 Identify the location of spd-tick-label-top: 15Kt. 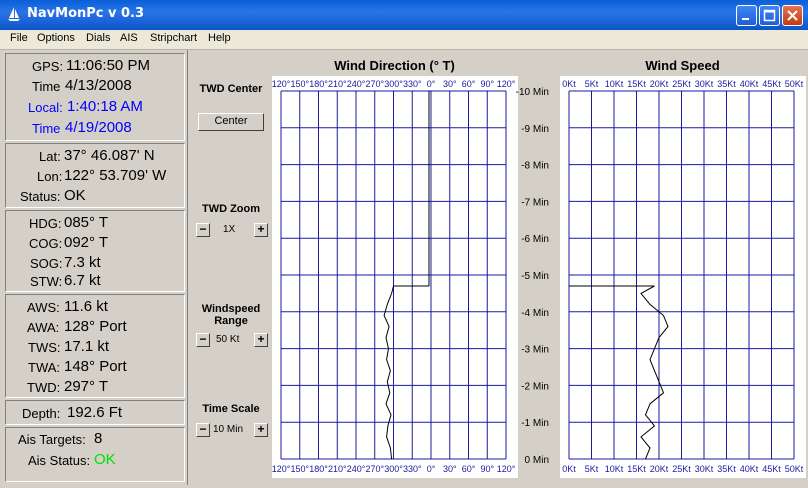
(636, 84).